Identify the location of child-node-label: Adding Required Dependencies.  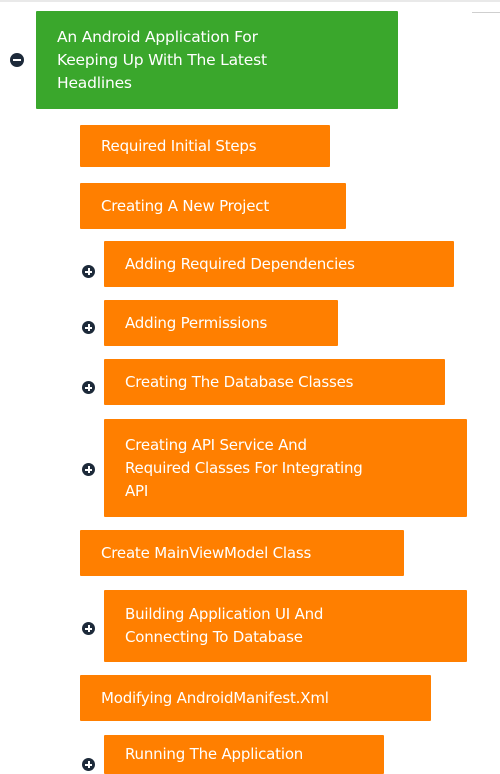
(240, 263).